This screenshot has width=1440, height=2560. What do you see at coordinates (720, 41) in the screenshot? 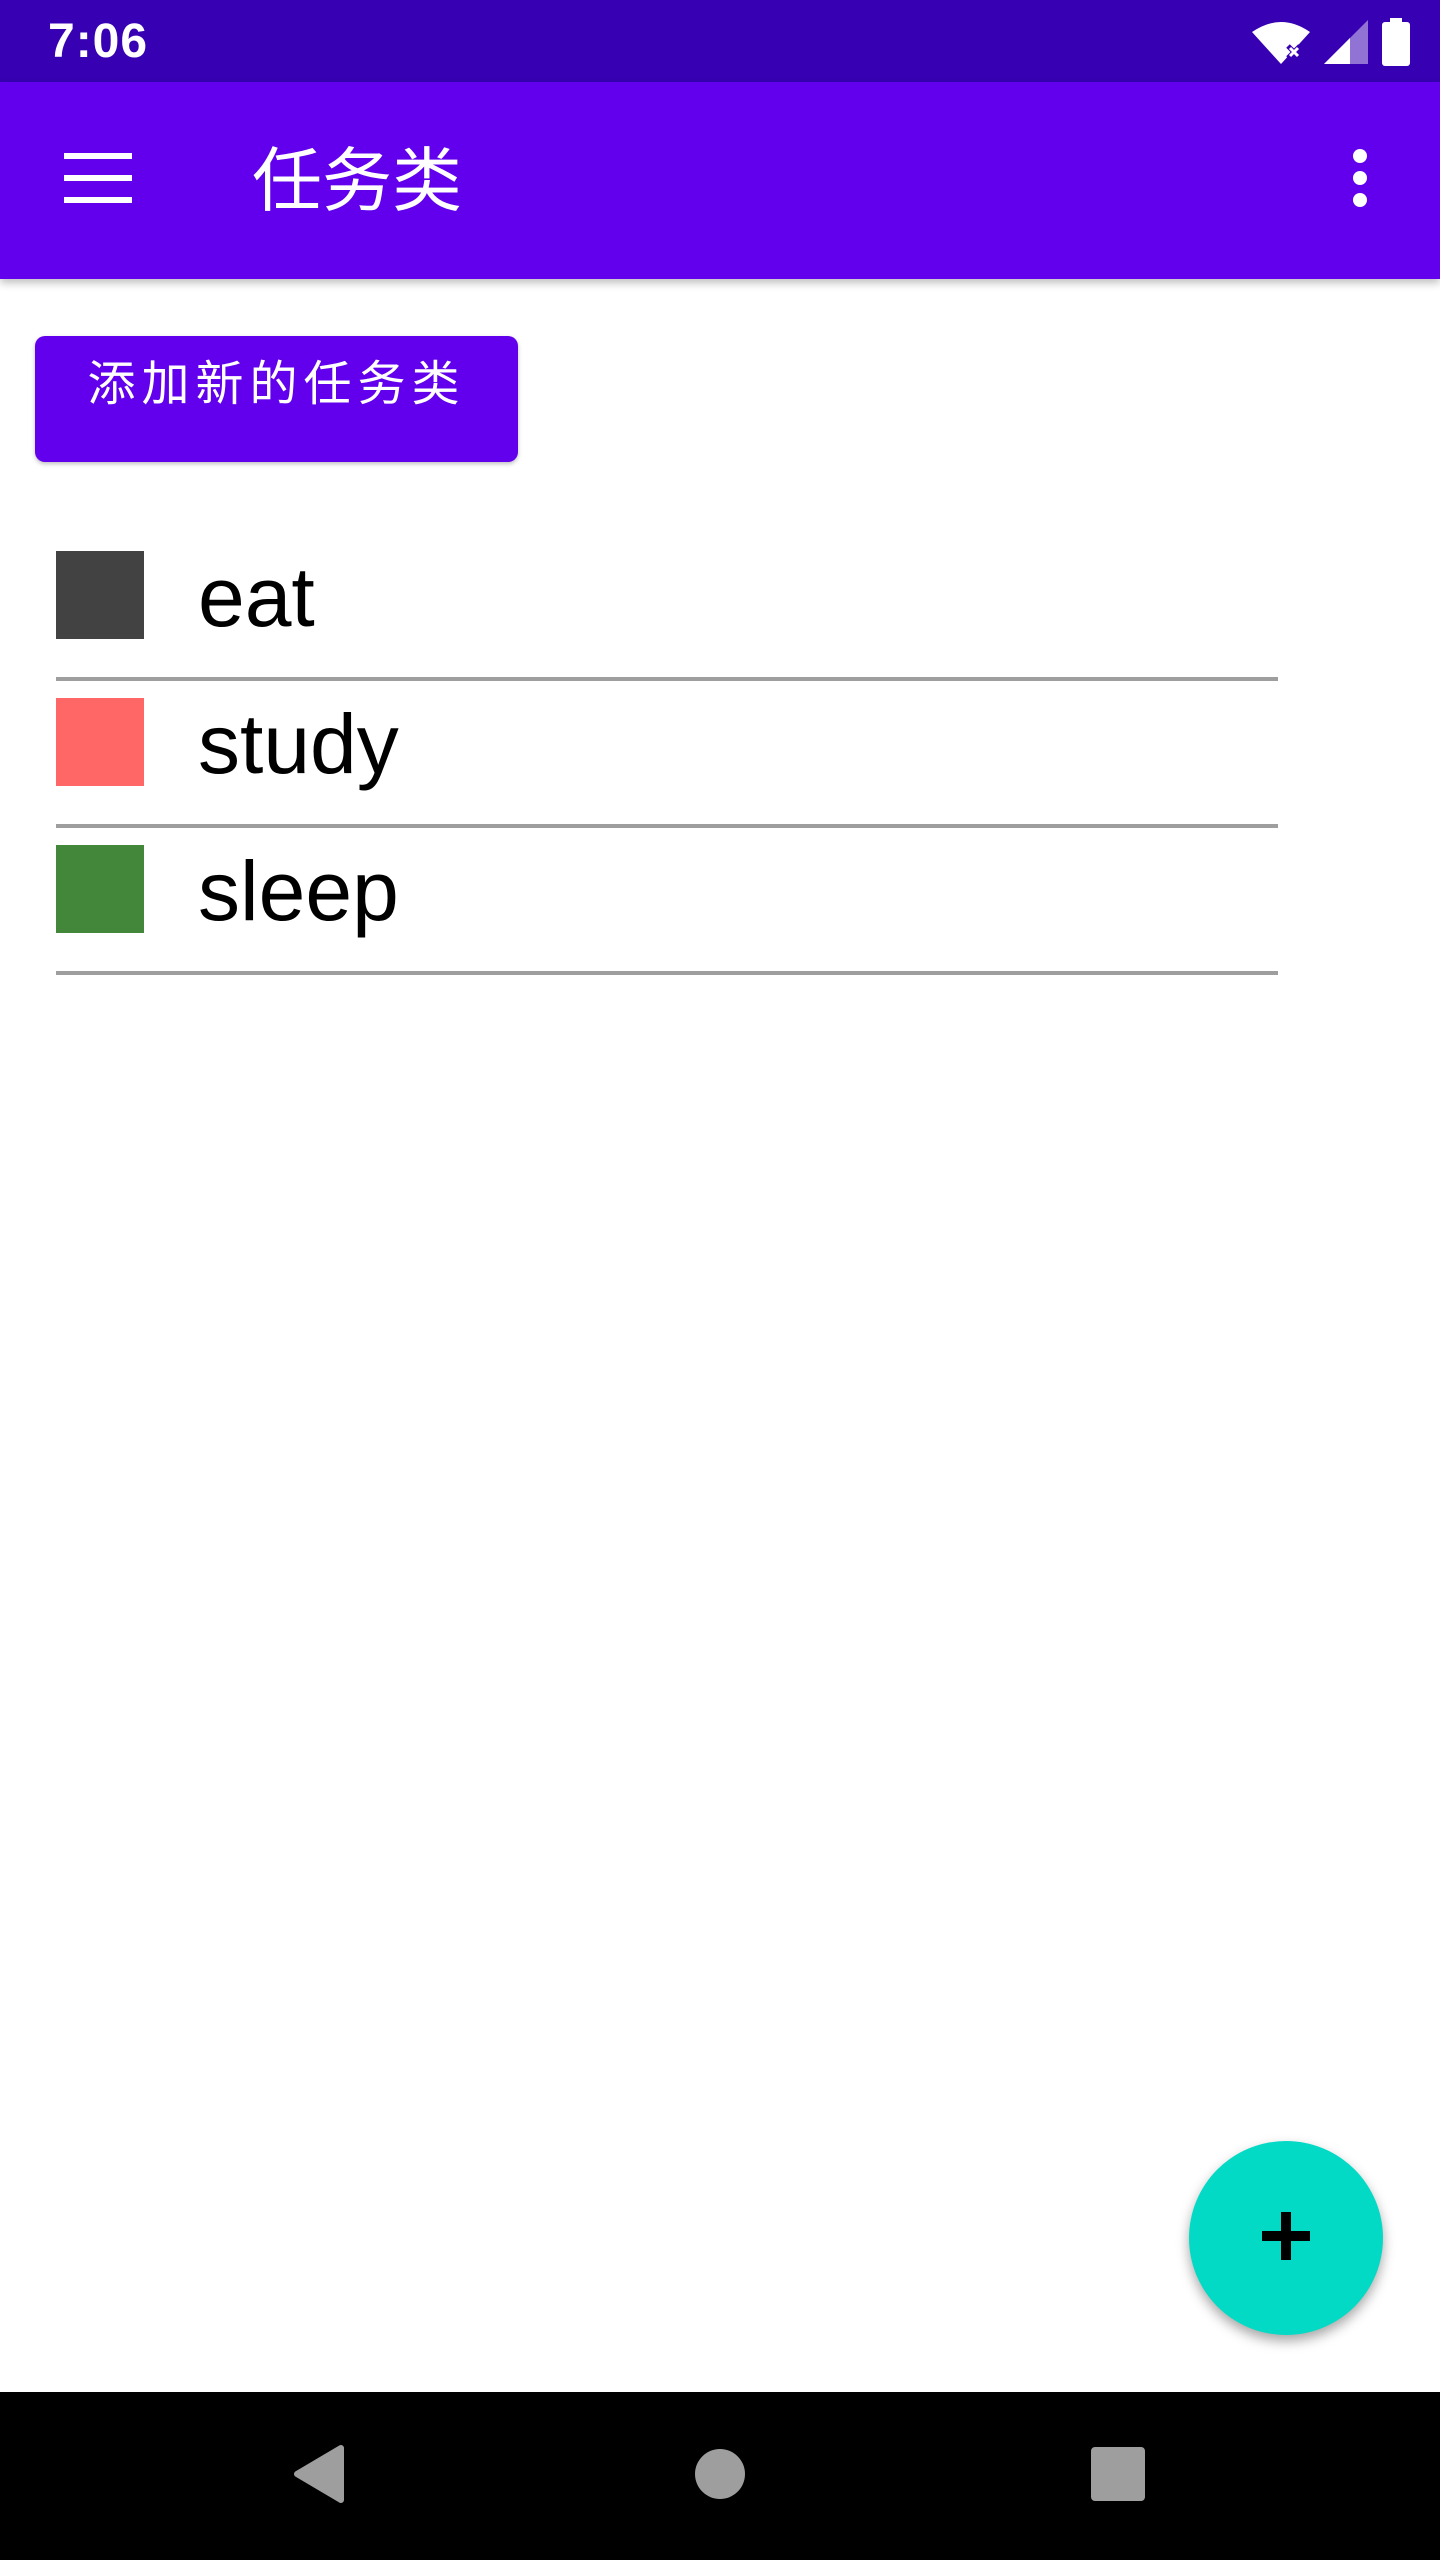
I see `status-bar: 7:06` at bounding box center [720, 41].